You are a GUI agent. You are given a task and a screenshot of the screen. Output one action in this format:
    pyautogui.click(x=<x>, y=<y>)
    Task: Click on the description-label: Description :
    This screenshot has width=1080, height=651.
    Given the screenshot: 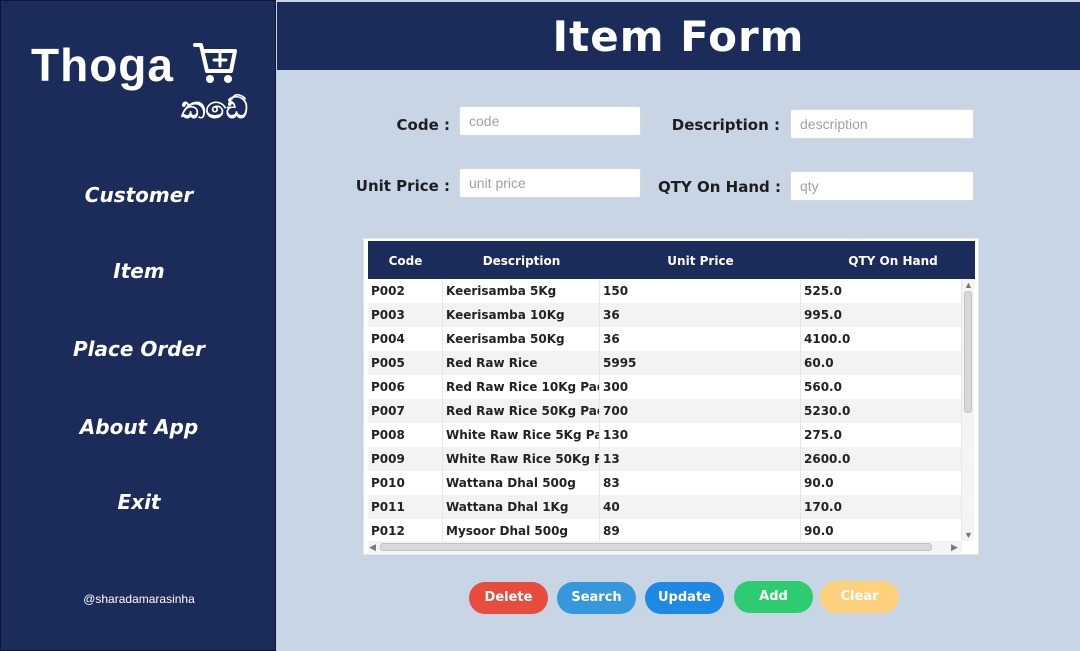 What is the action you would take?
    pyautogui.click(x=725, y=125)
    